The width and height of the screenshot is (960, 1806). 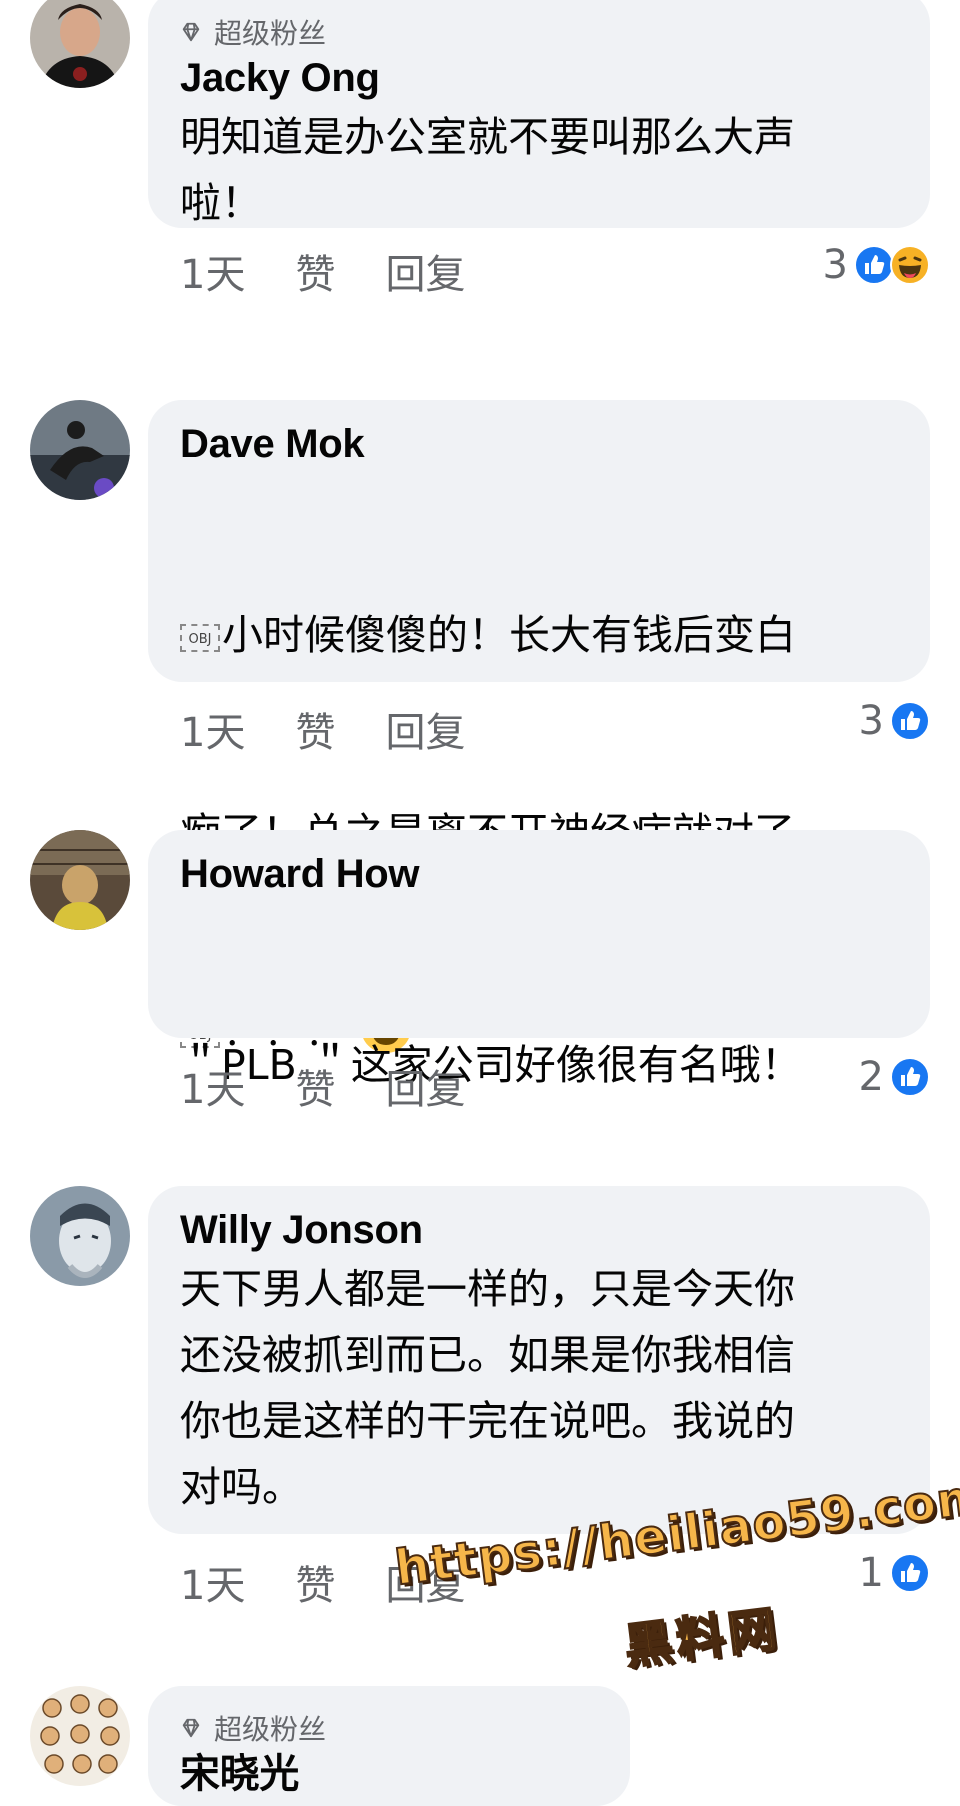 What do you see at coordinates (539, 78) in the screenshot?
I see `comment-author: Jacky Ong` at bounding box center [539, 78].